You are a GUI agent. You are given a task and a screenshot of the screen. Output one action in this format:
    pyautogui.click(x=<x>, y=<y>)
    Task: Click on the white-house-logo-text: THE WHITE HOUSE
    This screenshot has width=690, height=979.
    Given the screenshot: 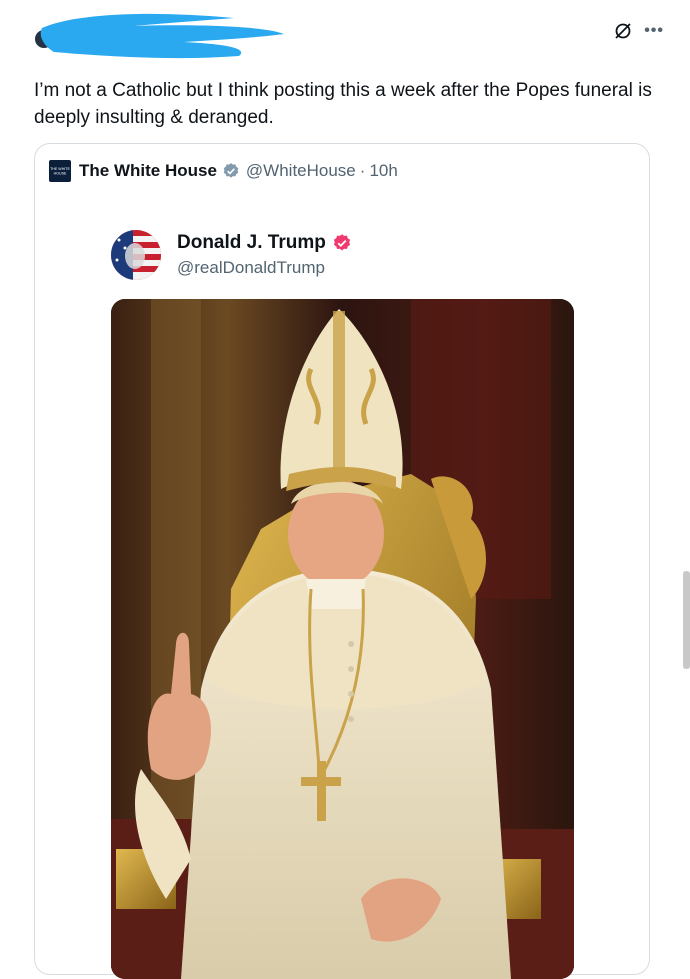 What is the action you would take?
    pyautogui.click(x=60, y=171)
    